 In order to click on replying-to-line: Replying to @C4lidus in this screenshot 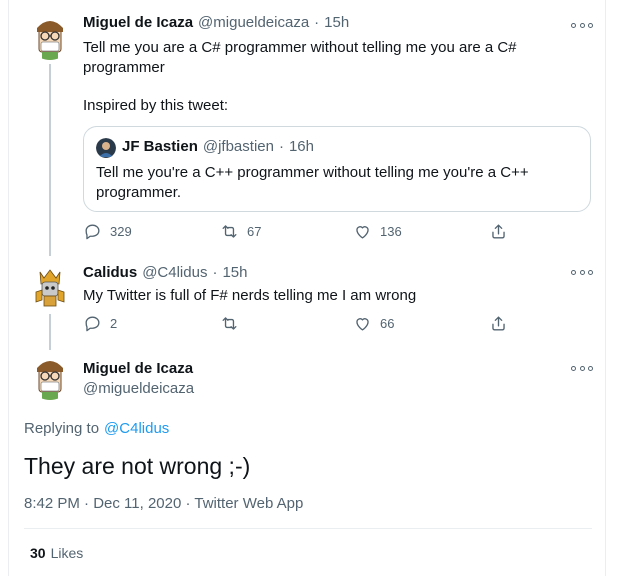, I will do `click(96, 428)`.